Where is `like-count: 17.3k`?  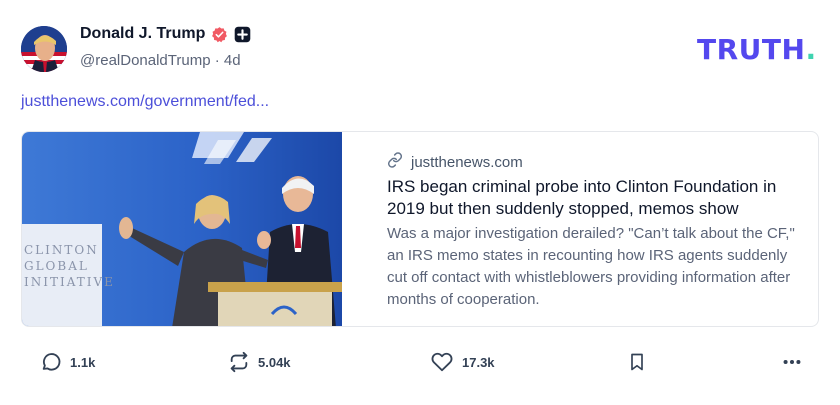
like-count: 17.3k is located at coordinates (478, 362).